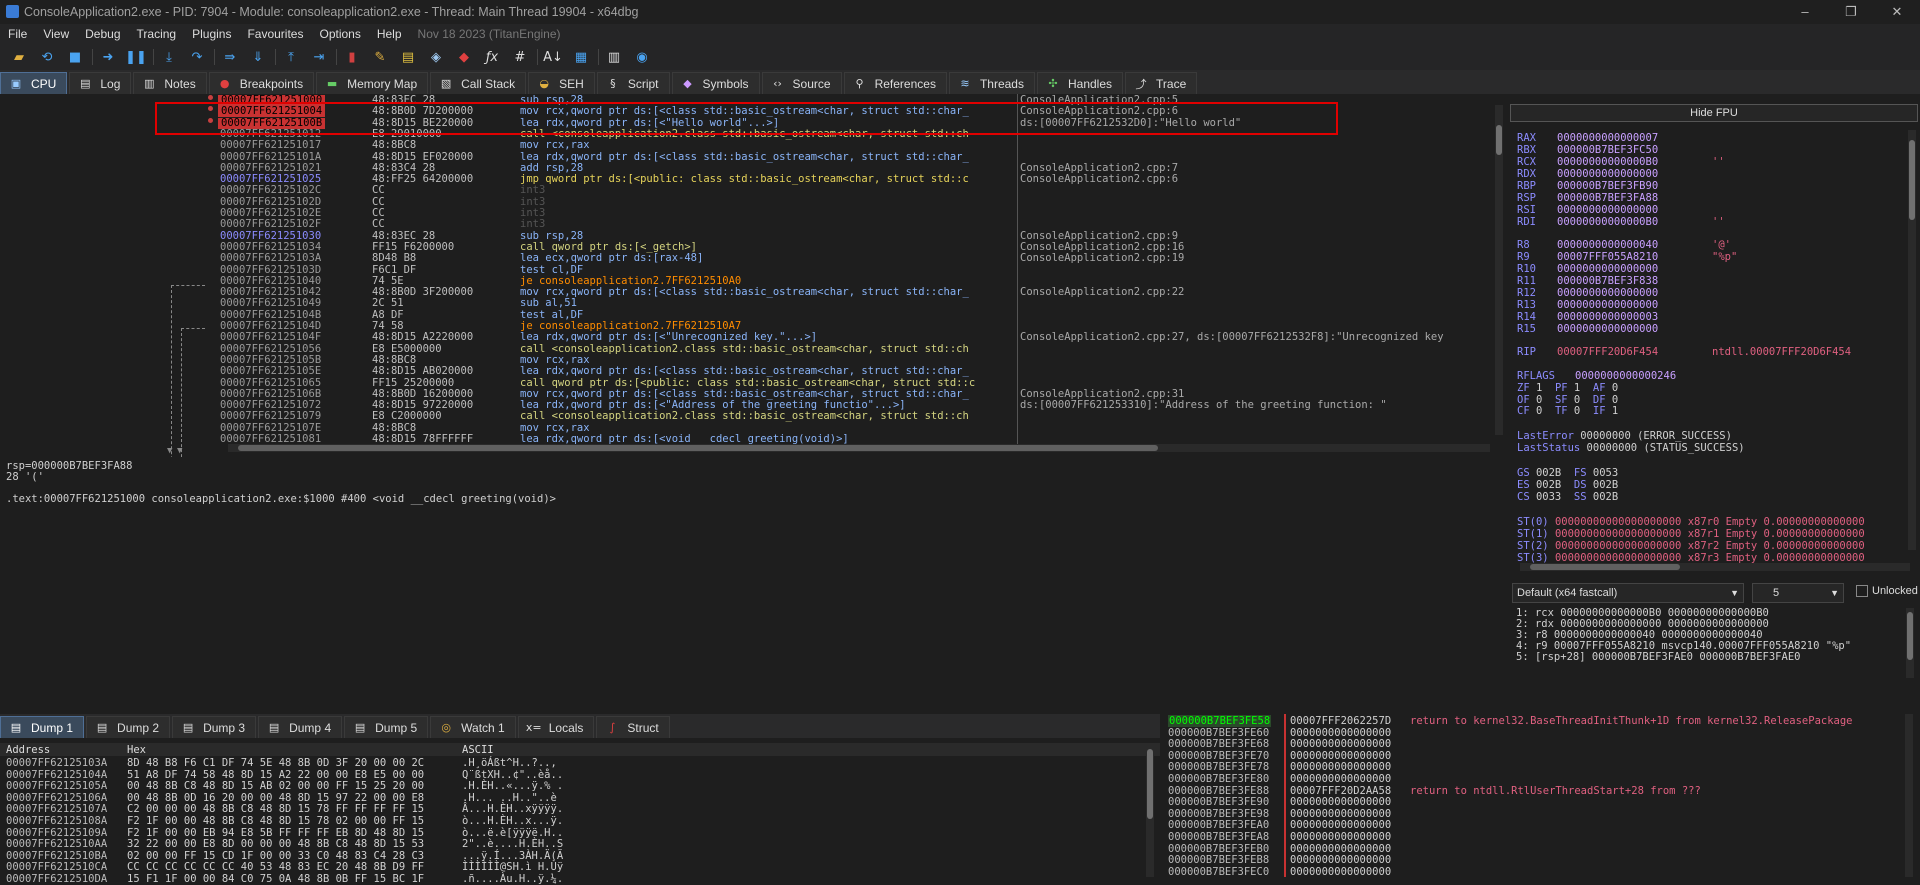 This screenshot has width=1920, height=885. Describe the element at coordinates (1567, 473) in the screenshot. I see `segment-row: GS 002B FS 0053` at that location.